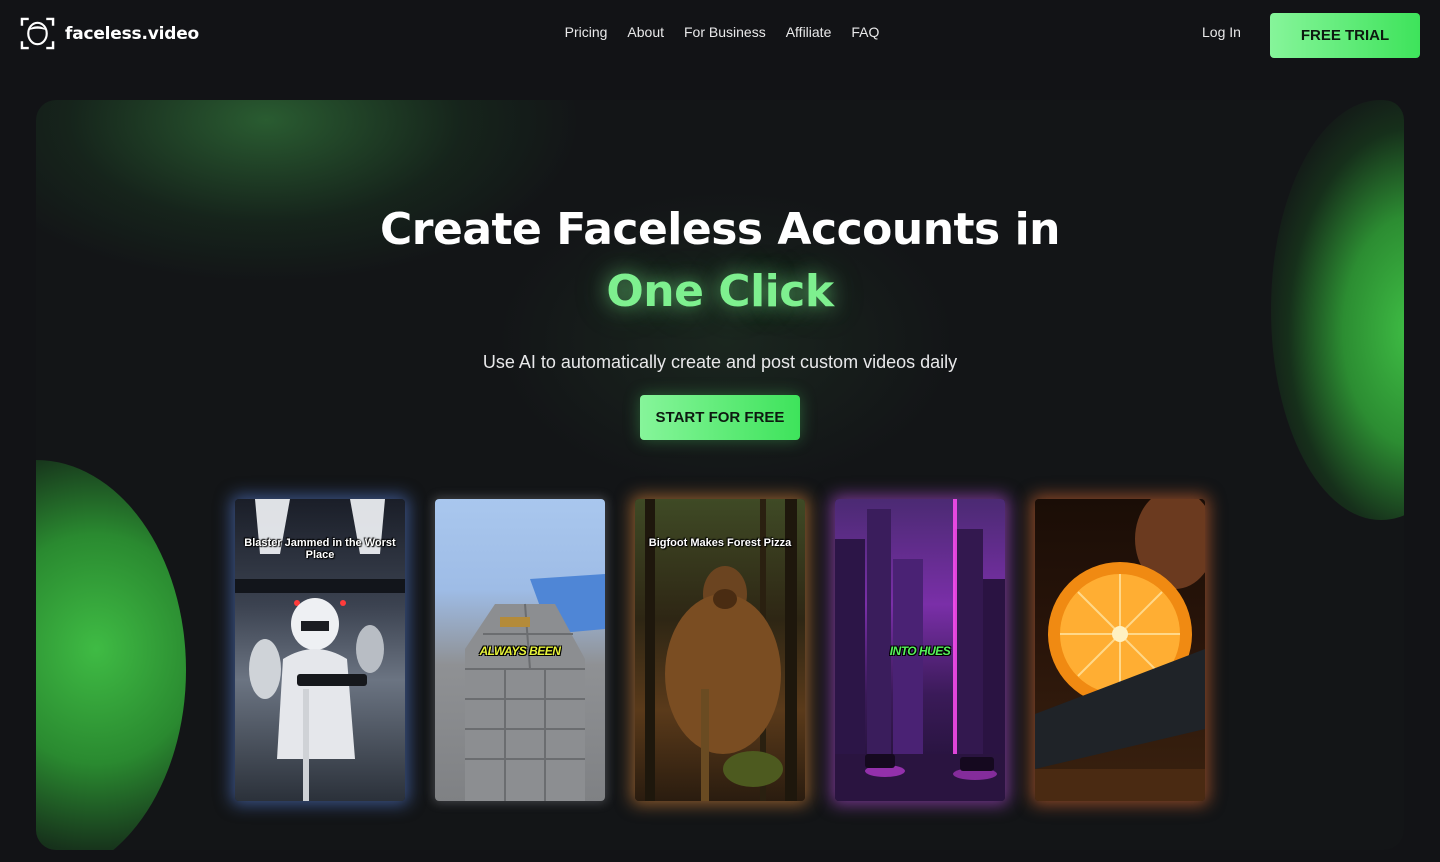 This screenshot has height=862, width=1440. I want to click on start-for-free-button: START FOR FREE, so click(720, 417).